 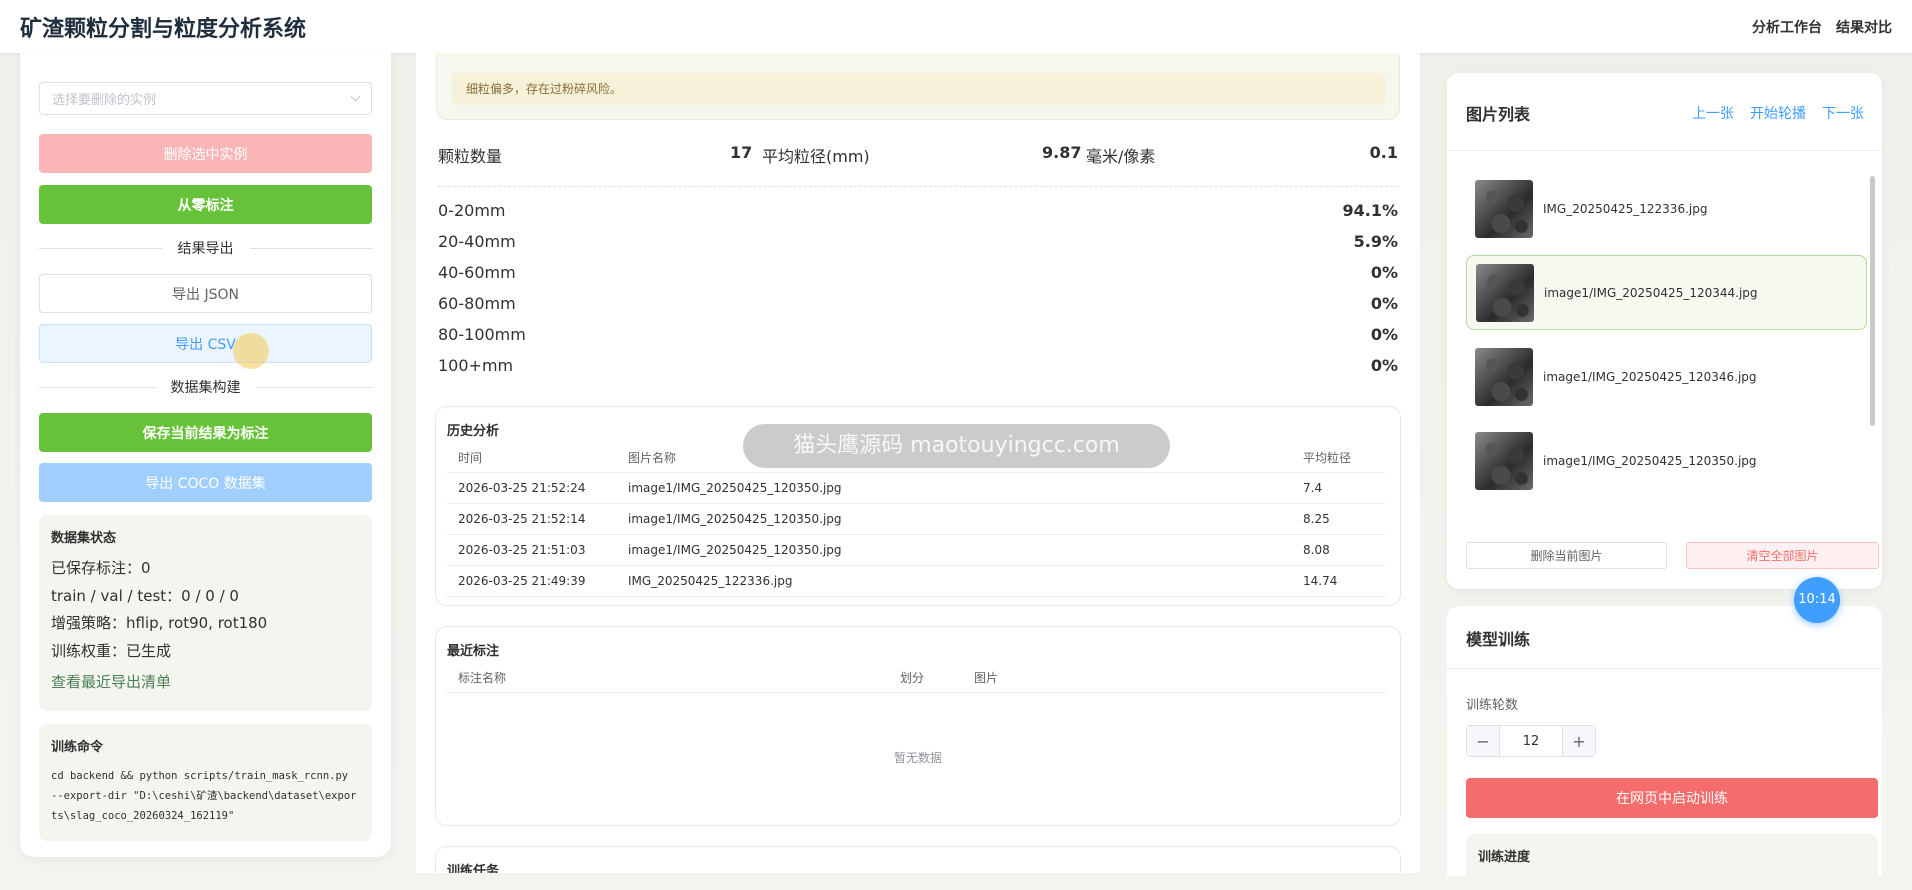 I want to click on distribution-range: 20-40mm, so click(x=477, y=241).